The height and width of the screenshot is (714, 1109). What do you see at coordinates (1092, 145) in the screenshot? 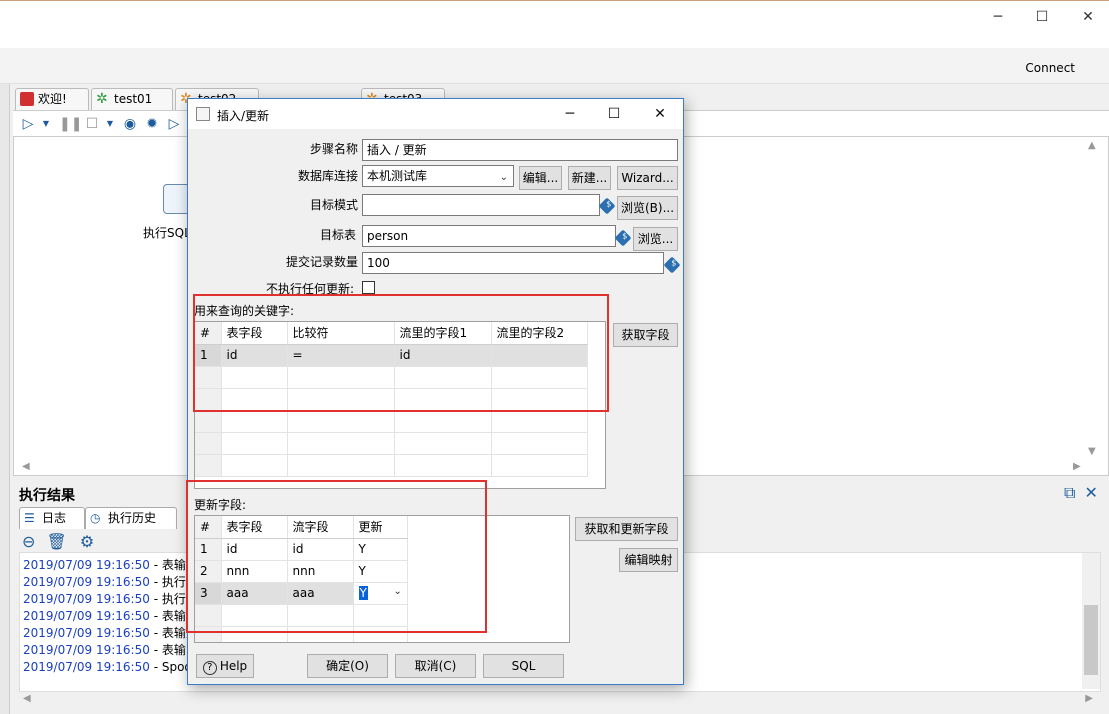
I see `scroll-up-icon: ▲` at bounding box center [1092, 145].